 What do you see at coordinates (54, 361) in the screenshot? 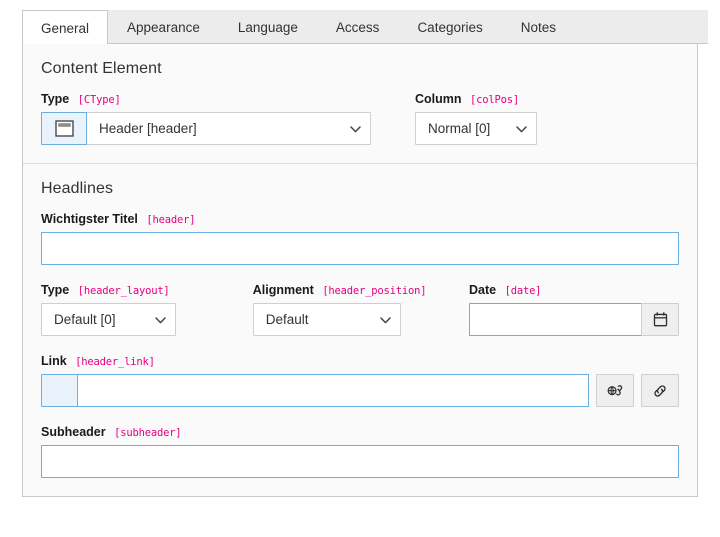
I see `field-label-text: Link` at bounding box center [54, 361].